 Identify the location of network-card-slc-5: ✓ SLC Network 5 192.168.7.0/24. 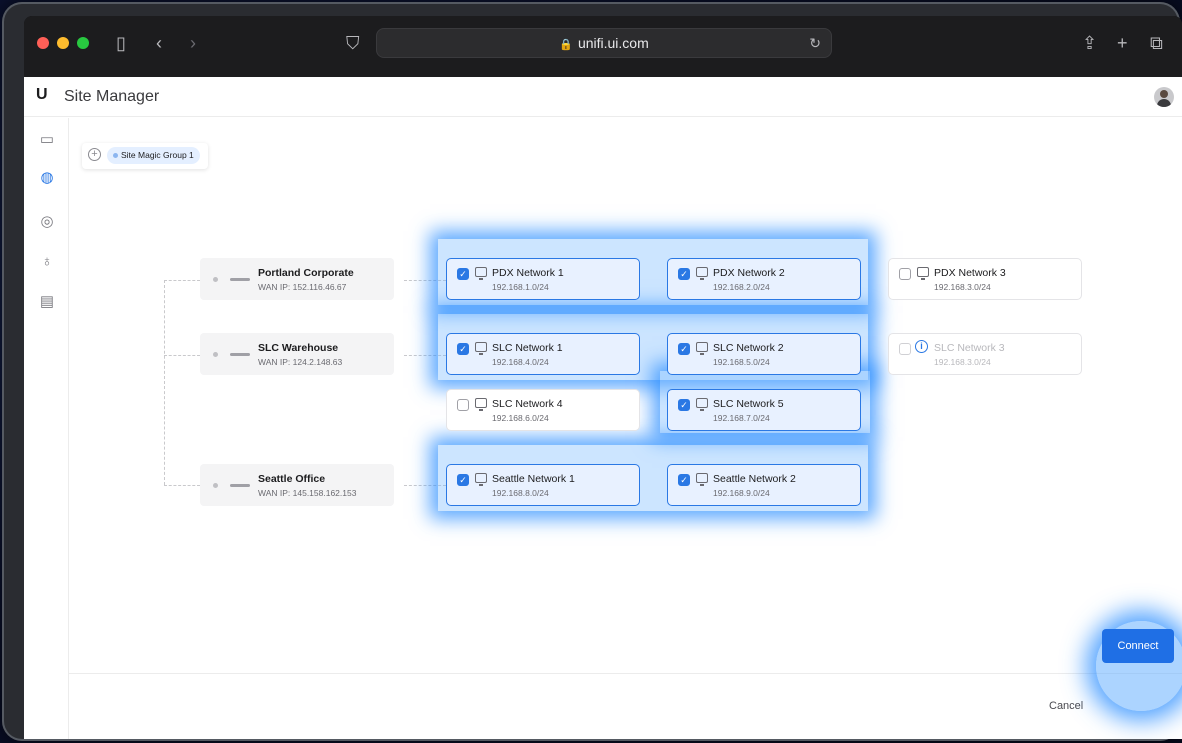
(764, 410).